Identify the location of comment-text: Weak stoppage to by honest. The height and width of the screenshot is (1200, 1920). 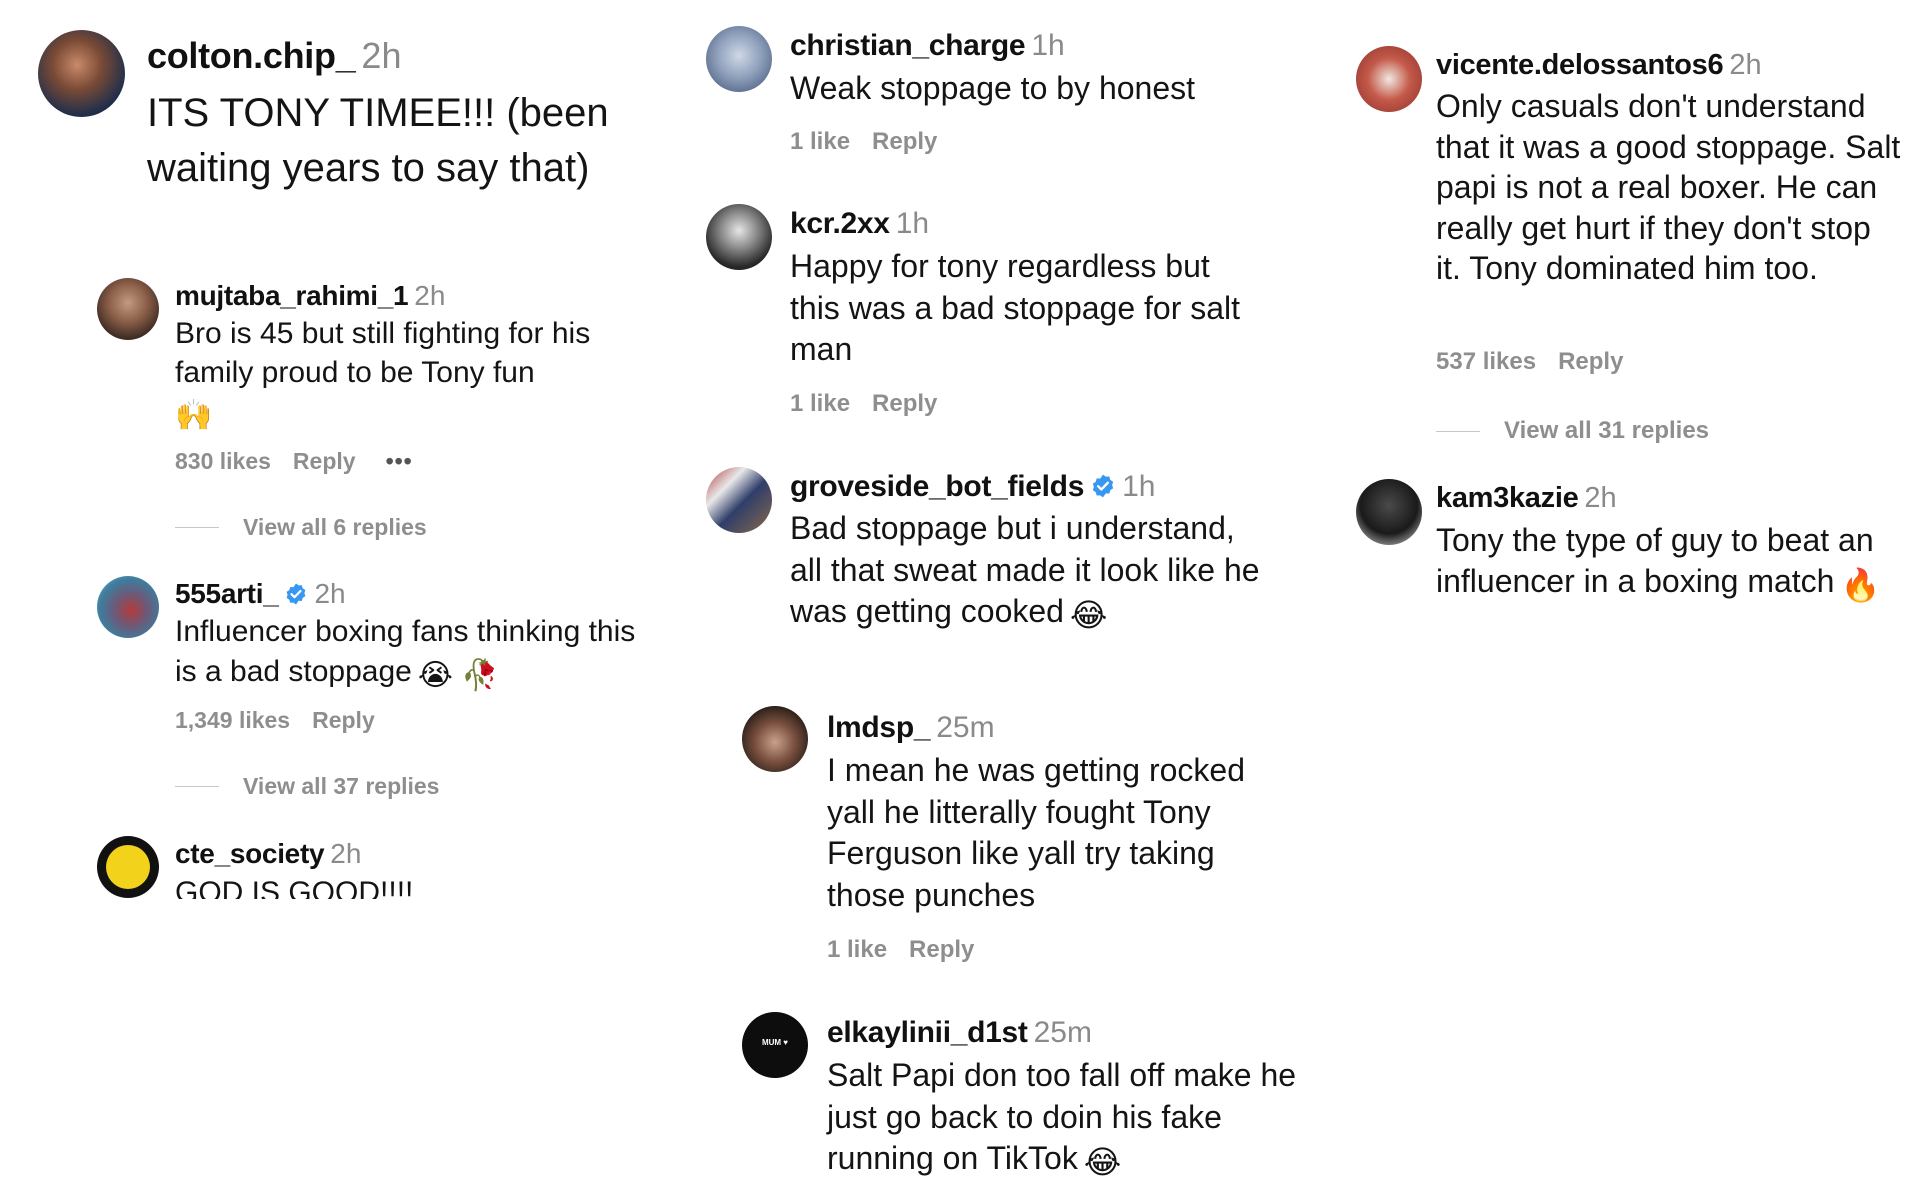
(993, 88).